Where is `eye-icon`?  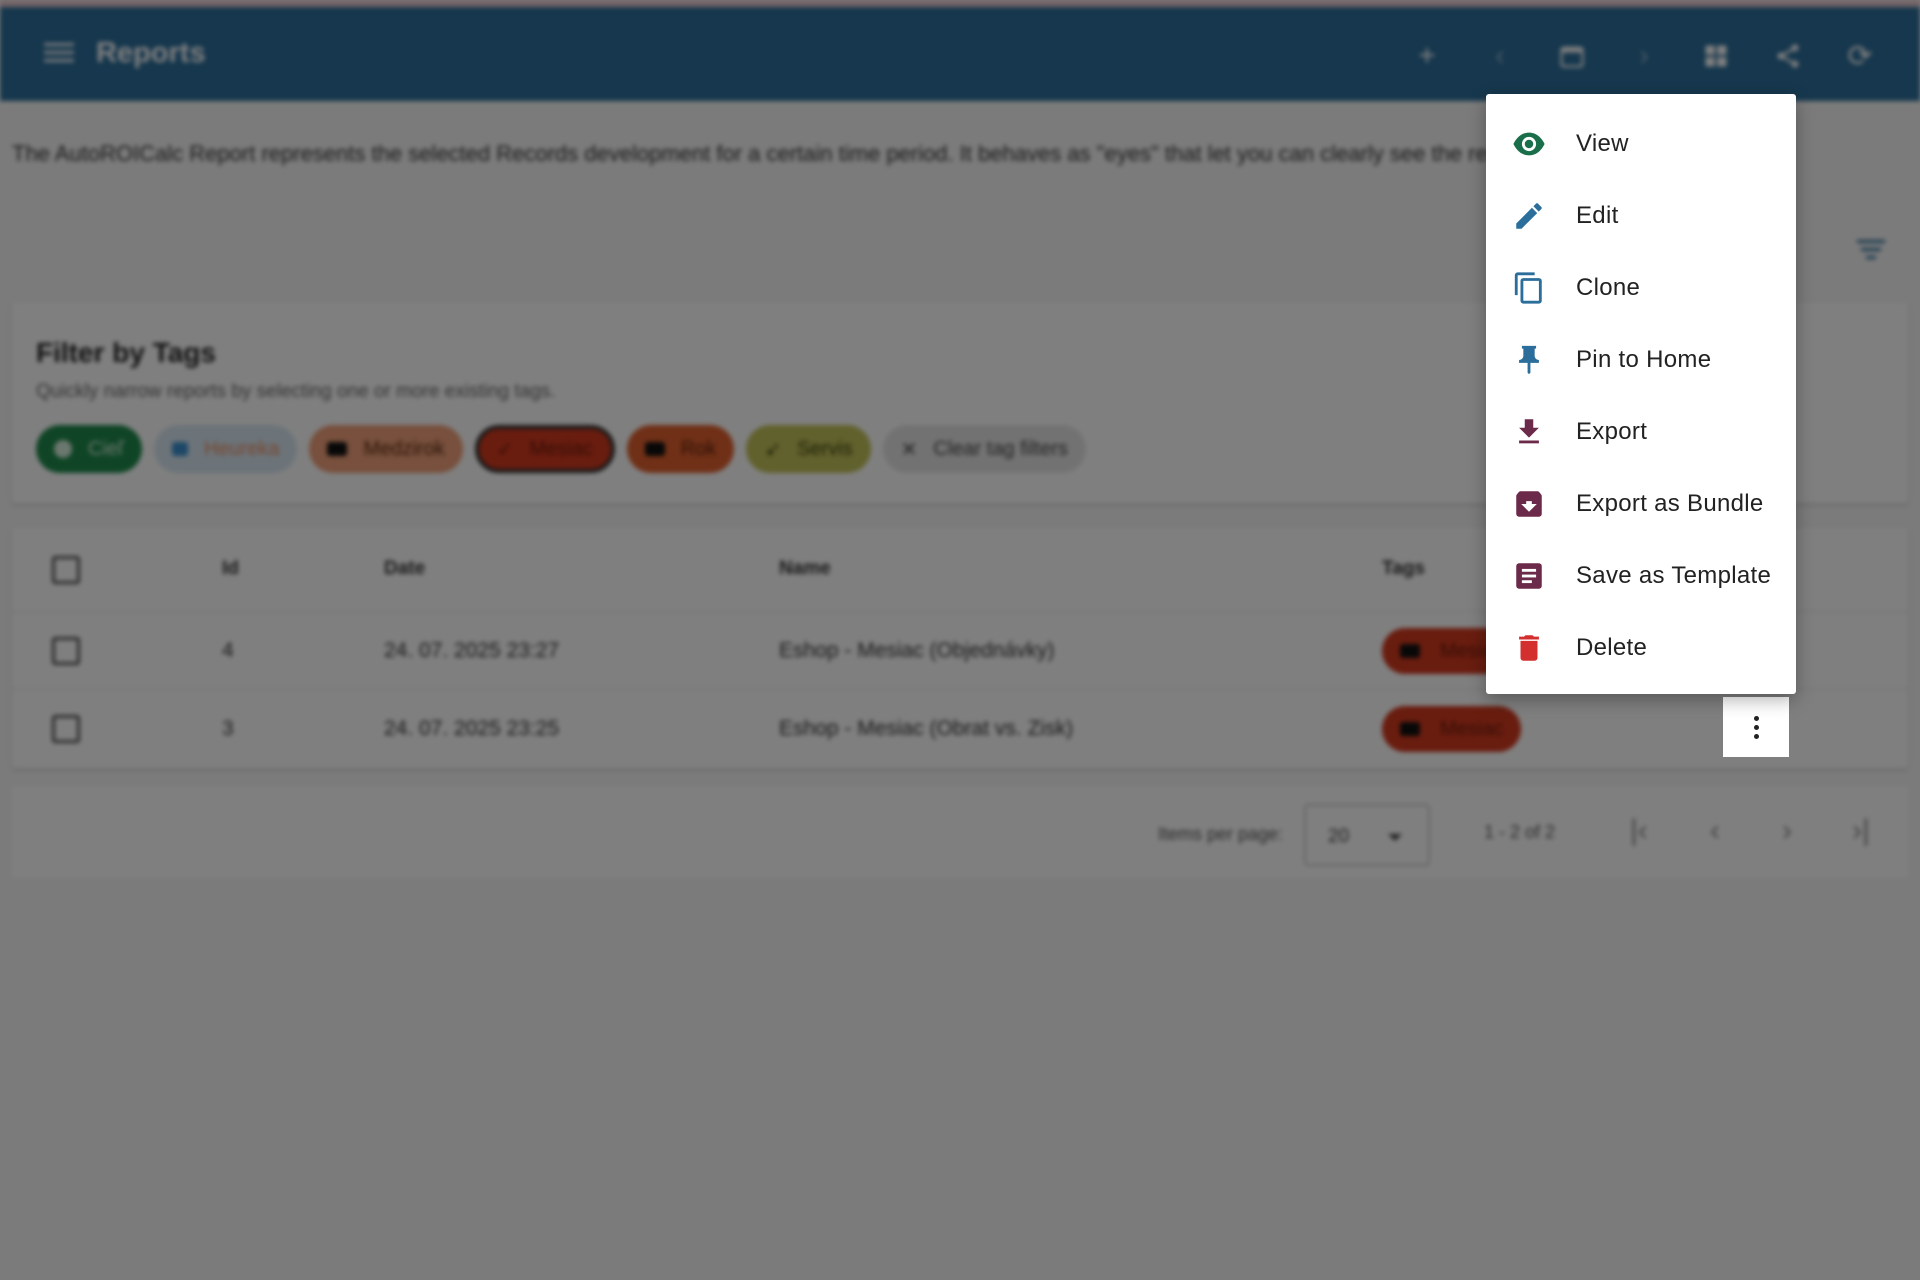
eye-icon is located at coordinates (1529, 144).